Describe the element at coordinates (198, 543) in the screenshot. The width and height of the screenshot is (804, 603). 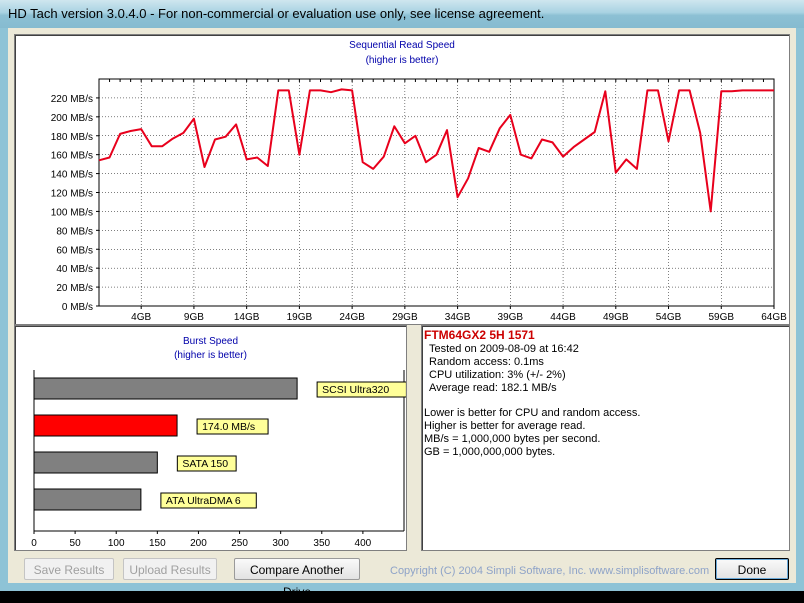
I see `burst-x-tick-label: 200` at that location.